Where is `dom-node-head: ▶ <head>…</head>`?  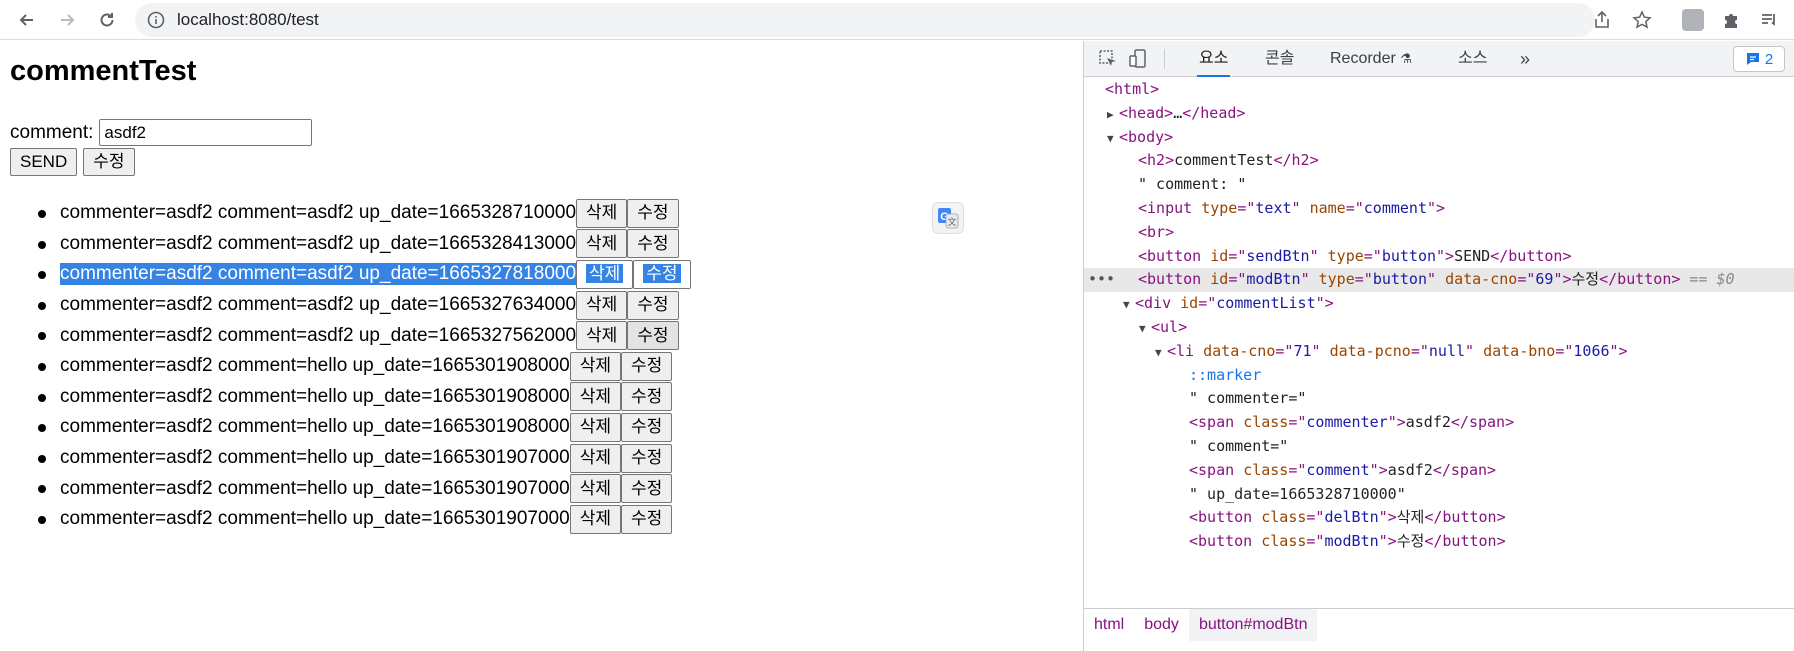
dom-node-head: ▶ <head>…</head> is located at coordinates (1439, 114).